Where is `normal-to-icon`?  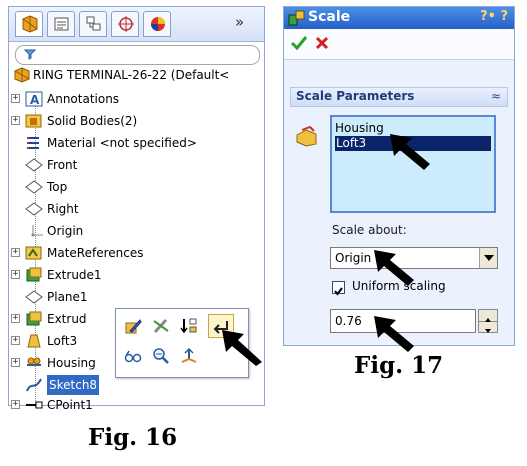 normal-to-icon is located at coordinates (189, 355).